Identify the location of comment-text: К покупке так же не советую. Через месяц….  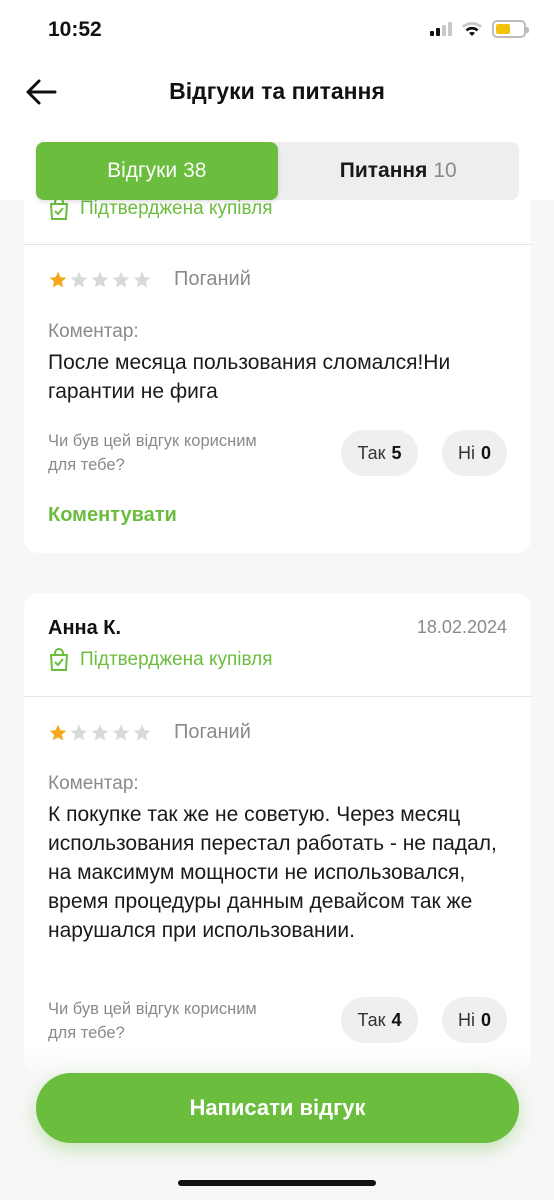
(272, 872).